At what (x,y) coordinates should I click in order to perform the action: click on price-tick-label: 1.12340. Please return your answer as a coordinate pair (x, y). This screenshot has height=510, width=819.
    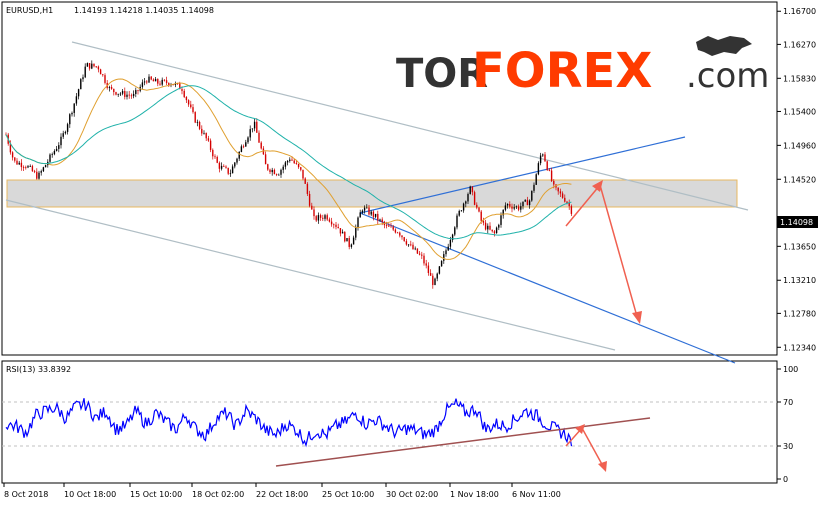
    Looking at the image, I should click on (799, 347).